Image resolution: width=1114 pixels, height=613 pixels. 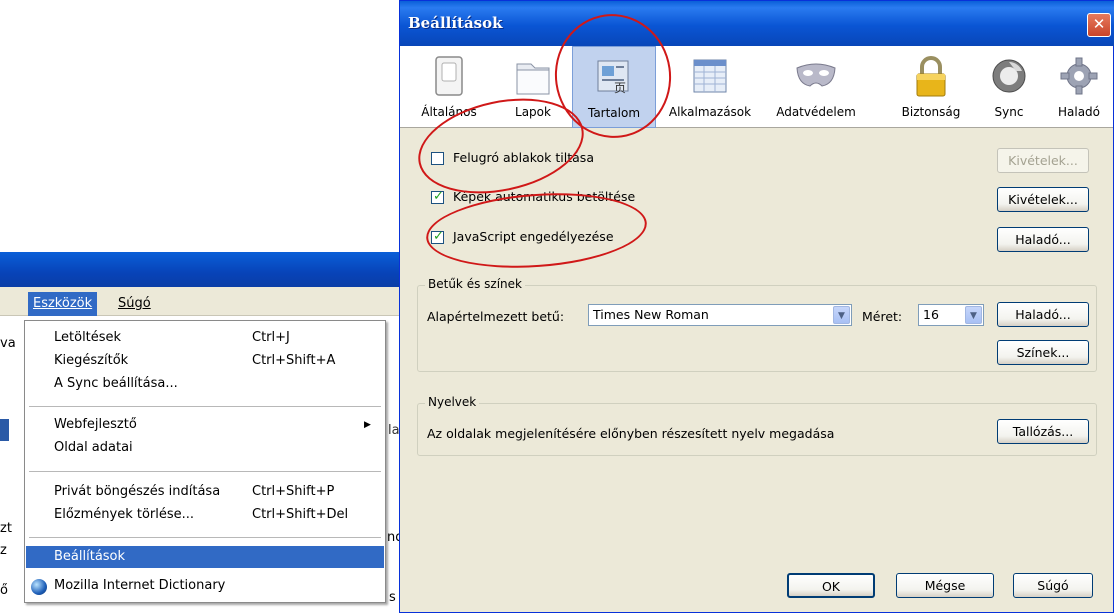 I want to click on side-fragment: z, so click(x=3, y=550).